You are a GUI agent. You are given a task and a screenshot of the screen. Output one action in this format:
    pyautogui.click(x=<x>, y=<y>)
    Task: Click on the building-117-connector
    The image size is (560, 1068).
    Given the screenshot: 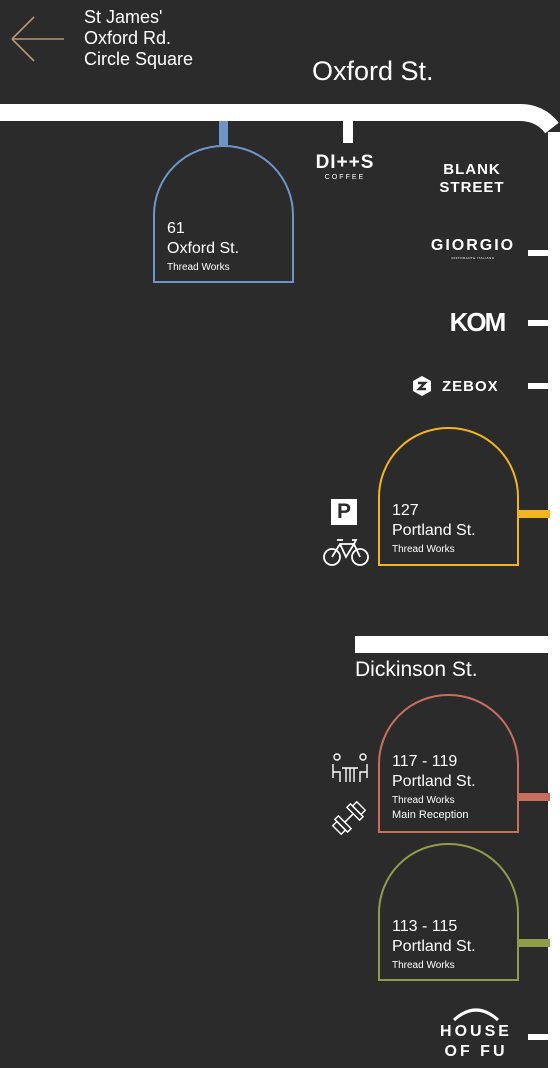 What is the action you would take?
    pyautogui.click(x=534, y=797)
    